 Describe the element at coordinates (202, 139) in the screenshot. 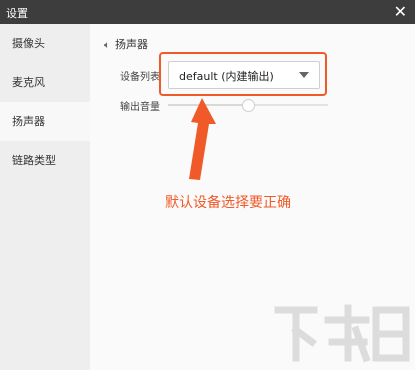

I see `annotation-arrow-icon` at that location.